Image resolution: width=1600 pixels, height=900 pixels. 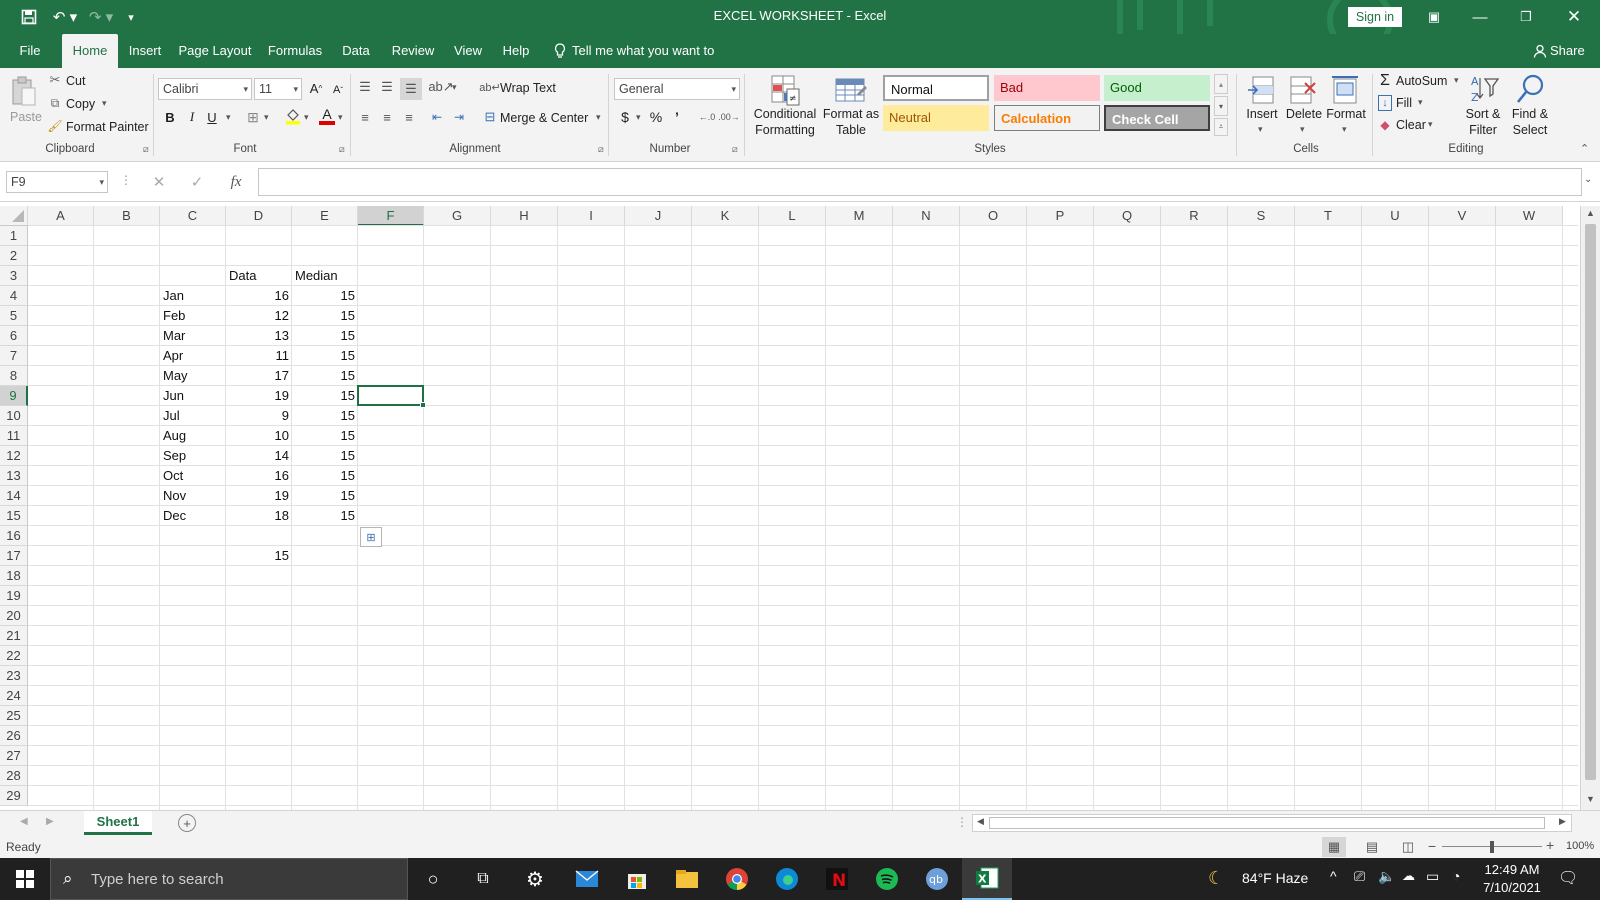 I want to click on underline-button: U, so click(x=212, y=117).